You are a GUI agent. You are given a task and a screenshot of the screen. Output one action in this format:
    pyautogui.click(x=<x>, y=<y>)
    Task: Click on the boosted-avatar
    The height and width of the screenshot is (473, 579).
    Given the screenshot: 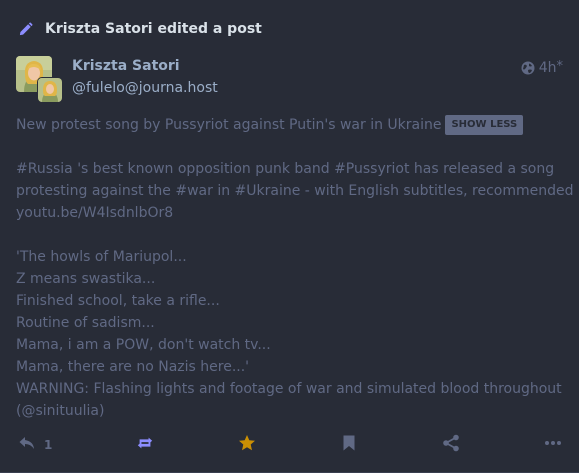 What is the action you would take?
    pyautogui.click(x=50, y=90)
    